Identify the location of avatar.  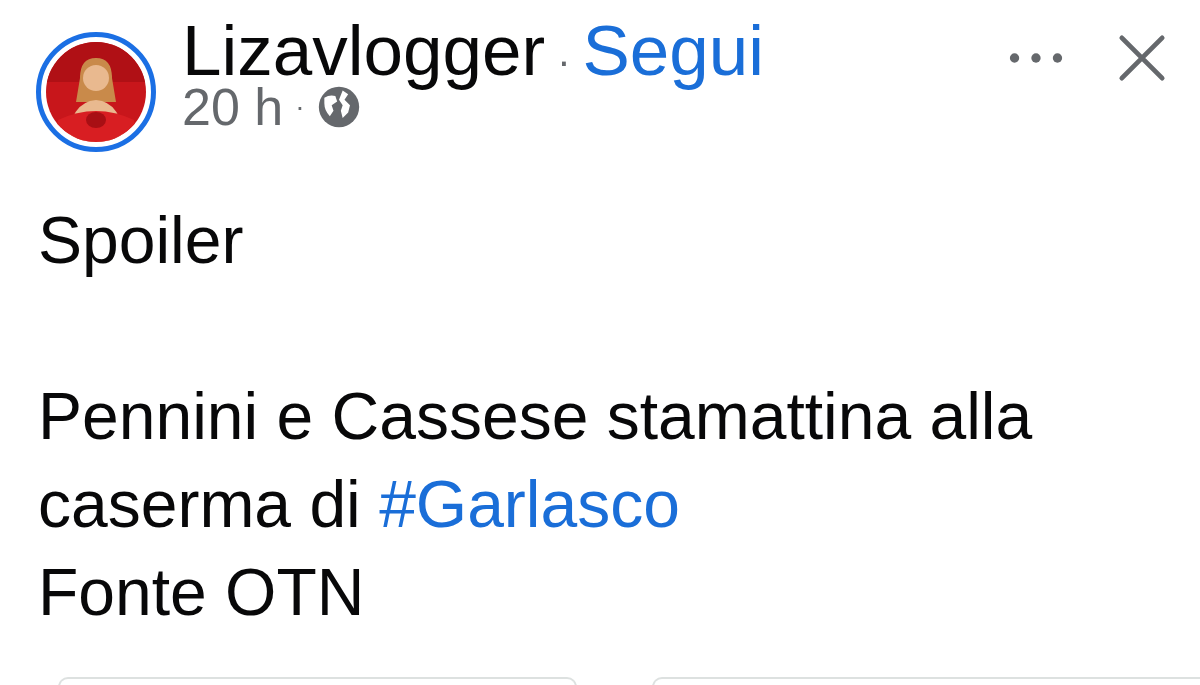
(96, 92).